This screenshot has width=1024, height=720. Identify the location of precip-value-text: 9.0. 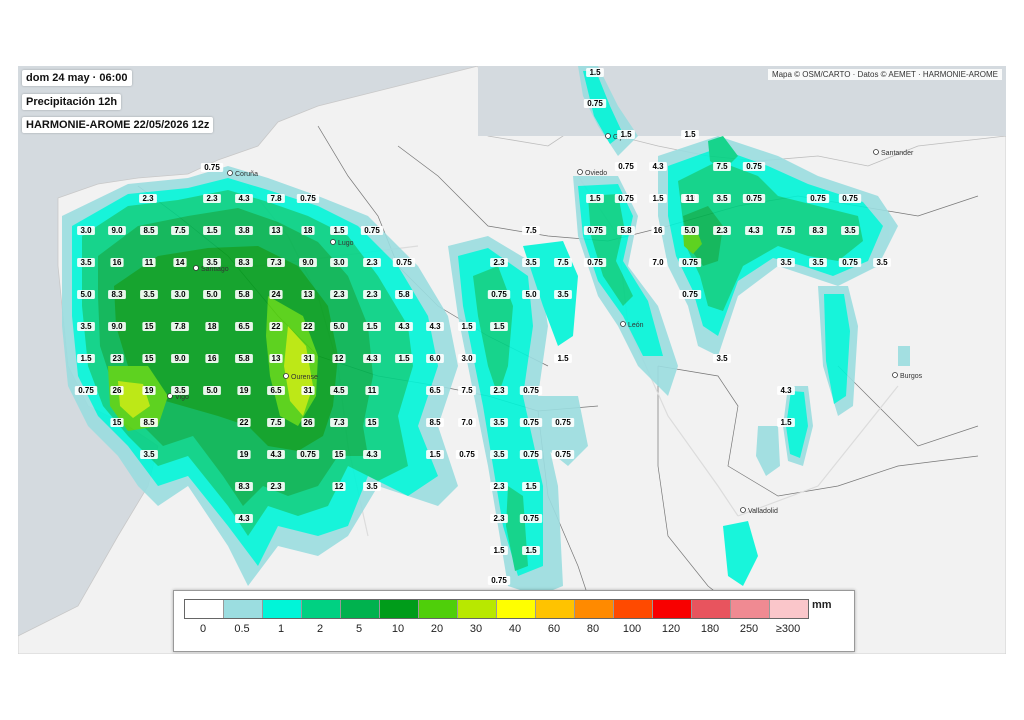
(117, 230).